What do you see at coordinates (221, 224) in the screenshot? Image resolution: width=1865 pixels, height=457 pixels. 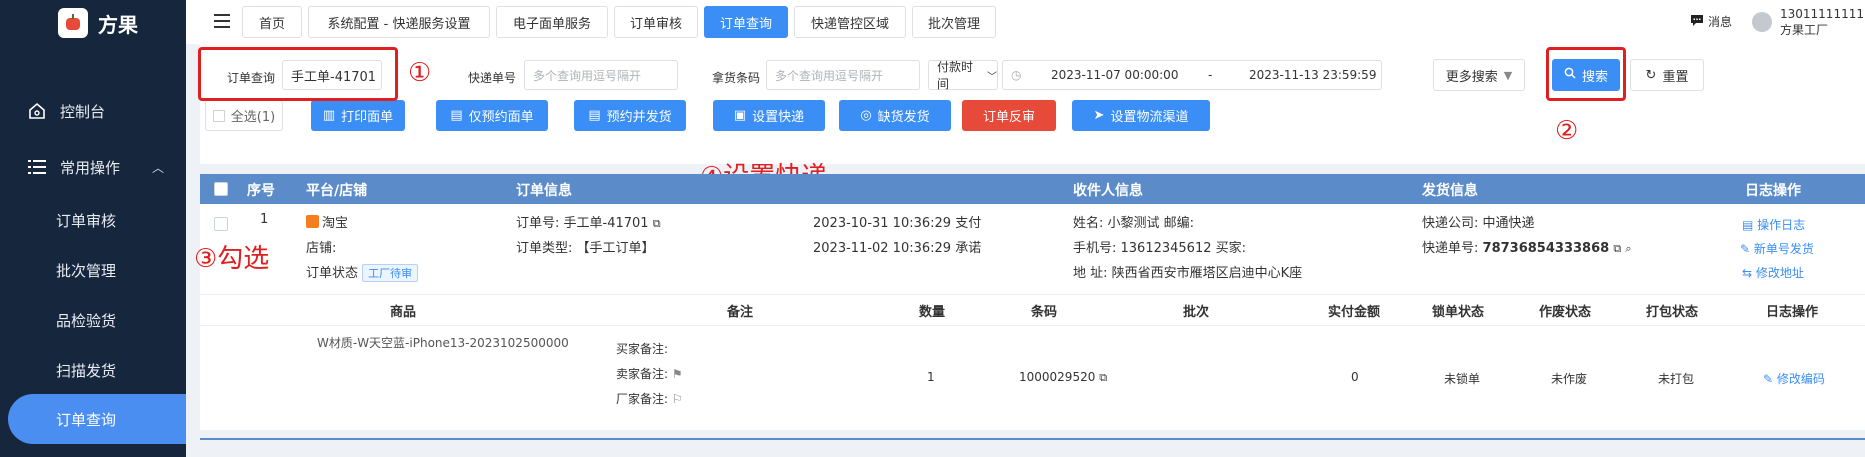 I see `row-checkbox` at bounding box center [221, 224].